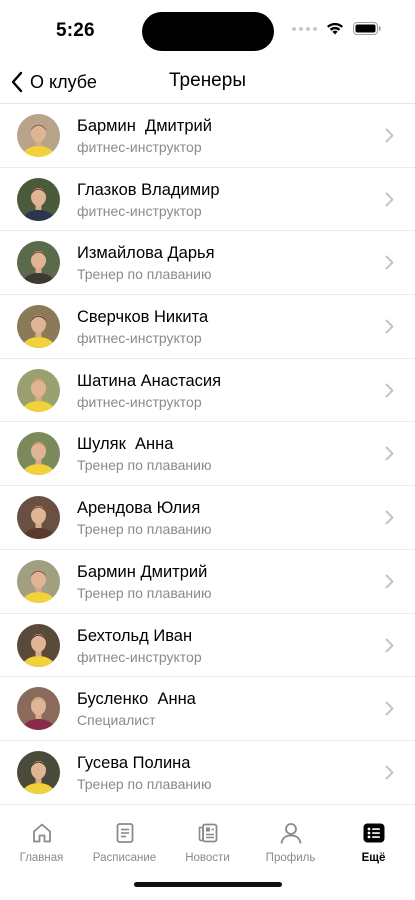 Image resolution: width=415 pixels, height=900 pixels. What do you see at coordinates (124, 858) in the screenshot?
I see `tab-label: Расписание` at bounding box center [124, 858].